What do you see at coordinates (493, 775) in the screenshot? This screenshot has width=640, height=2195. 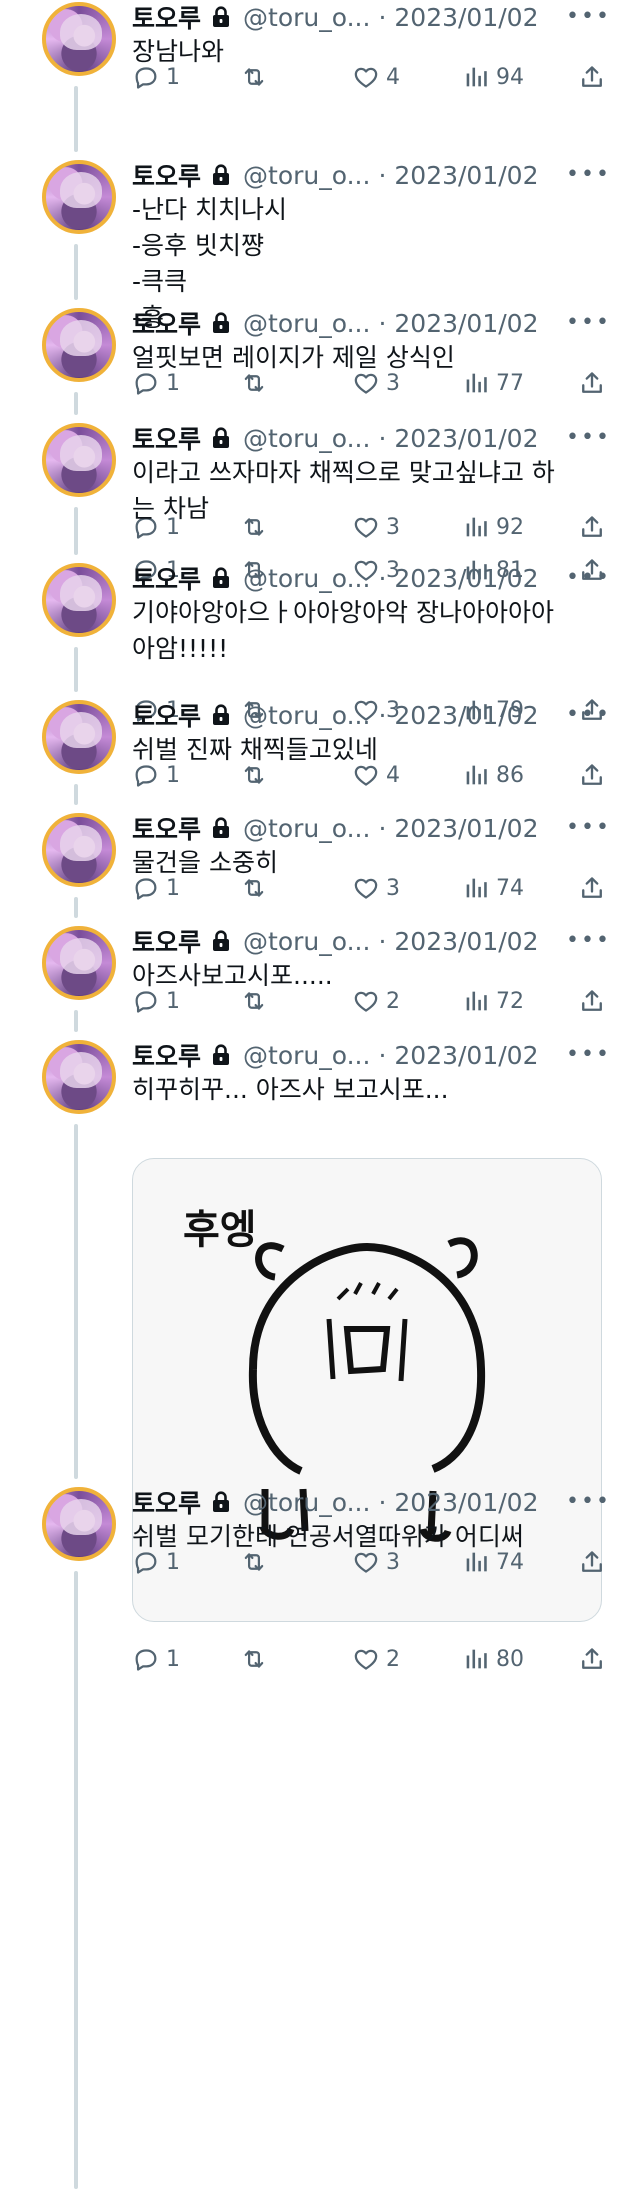 I see `views-button: 86` at bounding box center [493, 775].